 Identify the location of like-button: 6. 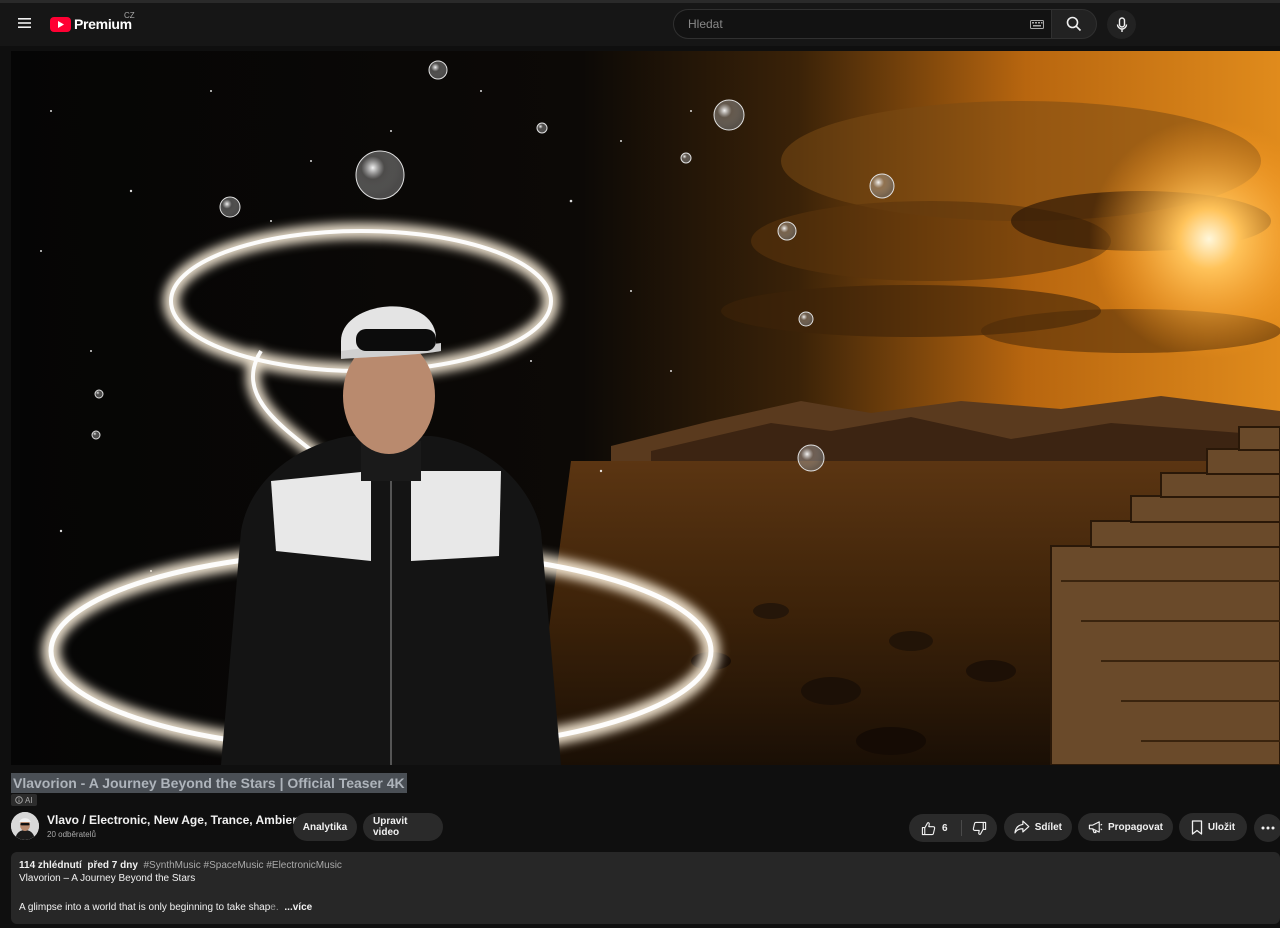
(935, 828).